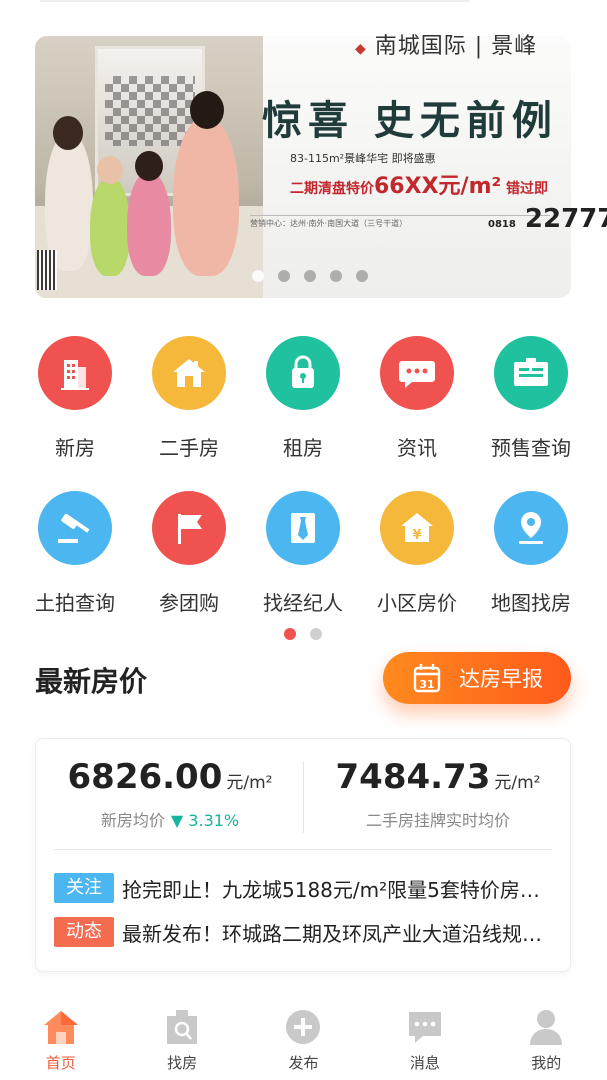 This screenshot has width=607, height=1080. What do you see at coordinates (303, 528) in the screenshot?
I see `tie-icon` at bounding box center [303, 528].